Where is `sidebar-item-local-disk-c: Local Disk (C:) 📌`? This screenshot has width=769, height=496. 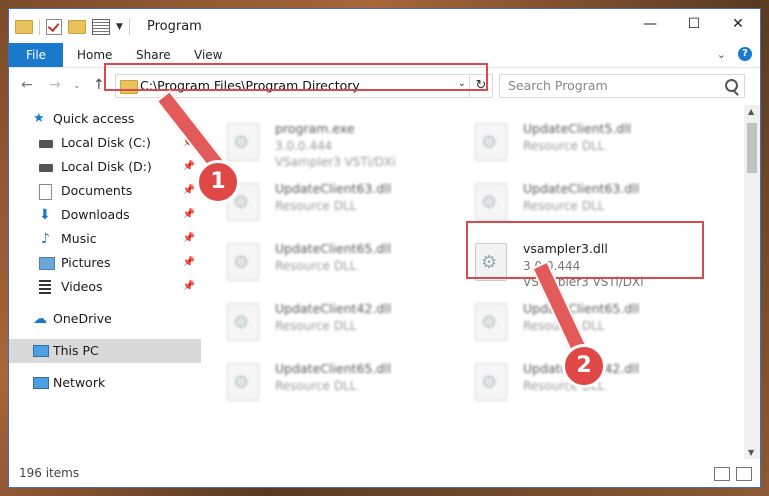
sidebar-item-local-disk-c: Local Disk (C:) 📌 is located at coordinates (105, 143).